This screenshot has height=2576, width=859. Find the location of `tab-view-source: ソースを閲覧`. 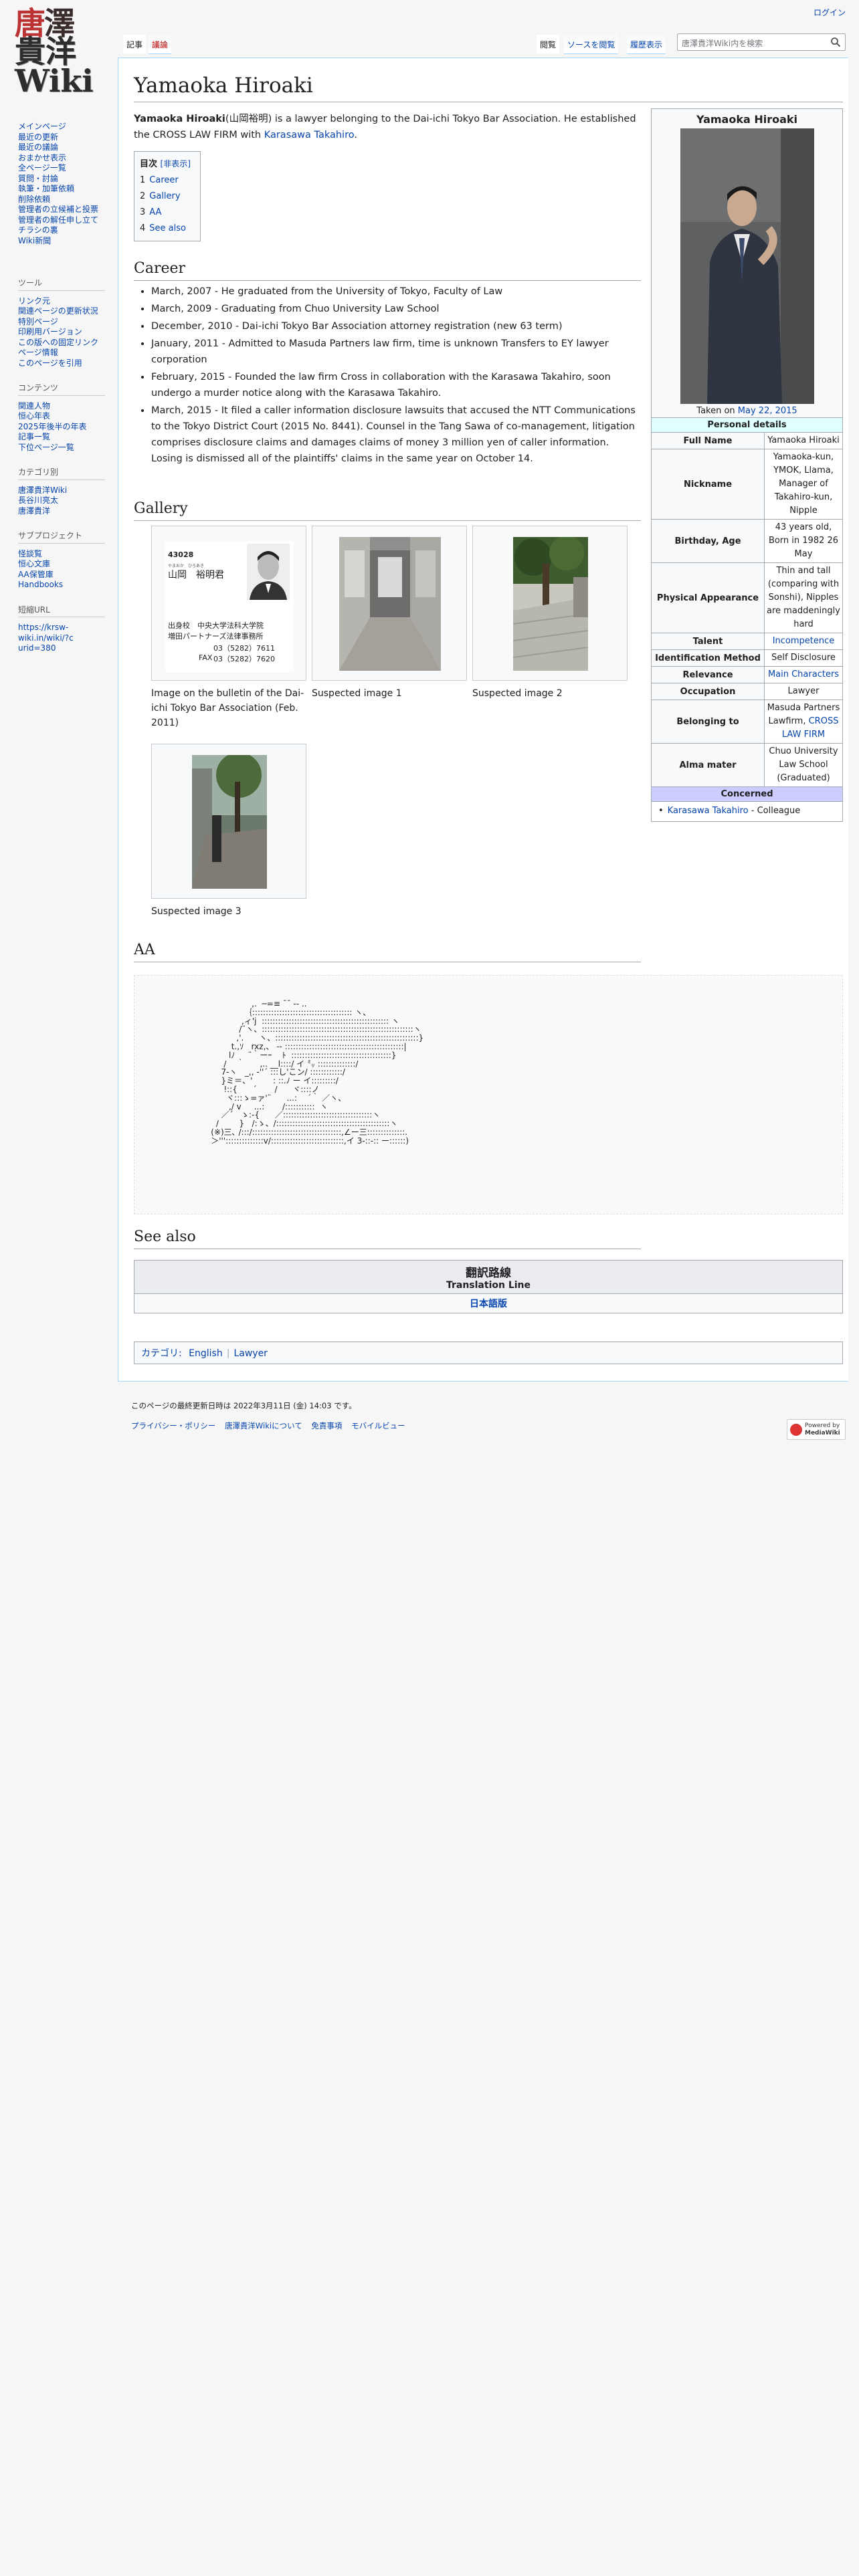

tab-view-source: ソースを閲覧 is located at coordinates (591, 44).